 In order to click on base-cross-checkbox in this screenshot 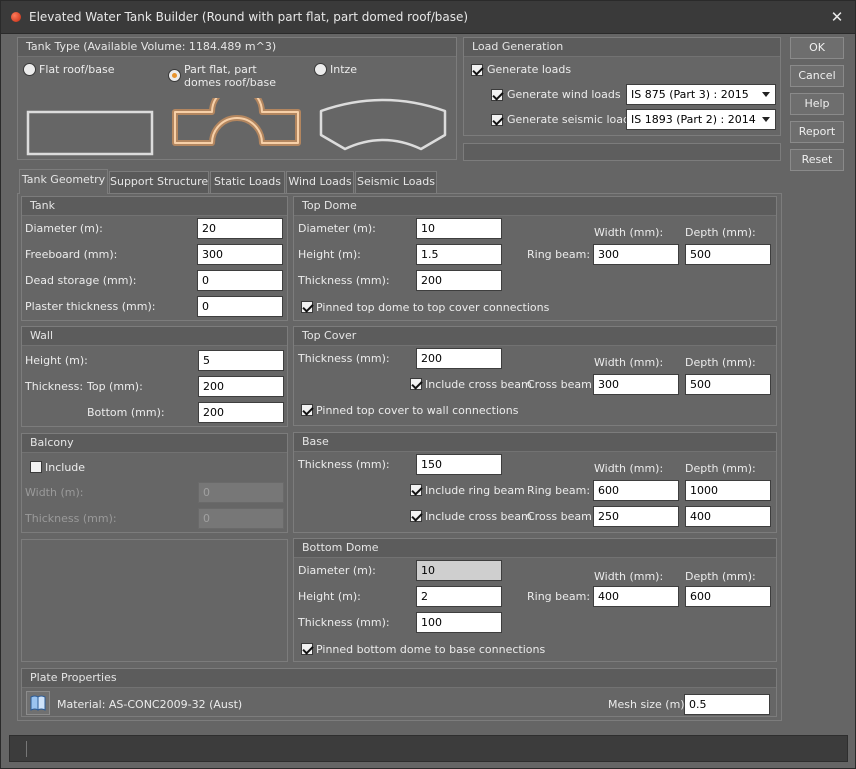, I will do `click(416, 516)`.